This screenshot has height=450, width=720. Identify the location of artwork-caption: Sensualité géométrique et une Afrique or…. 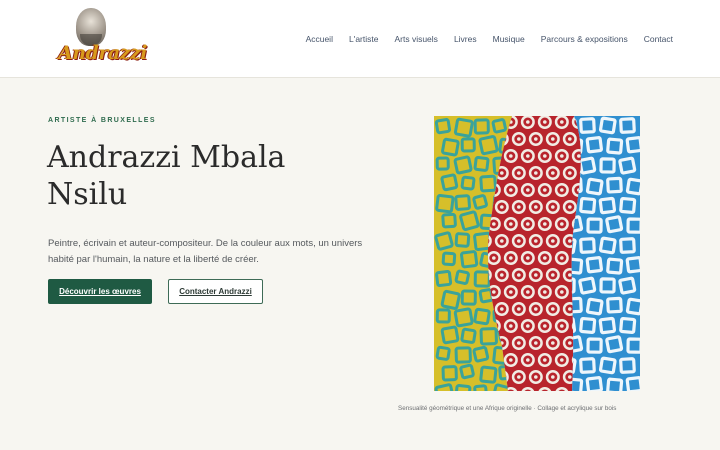
(507, 408).